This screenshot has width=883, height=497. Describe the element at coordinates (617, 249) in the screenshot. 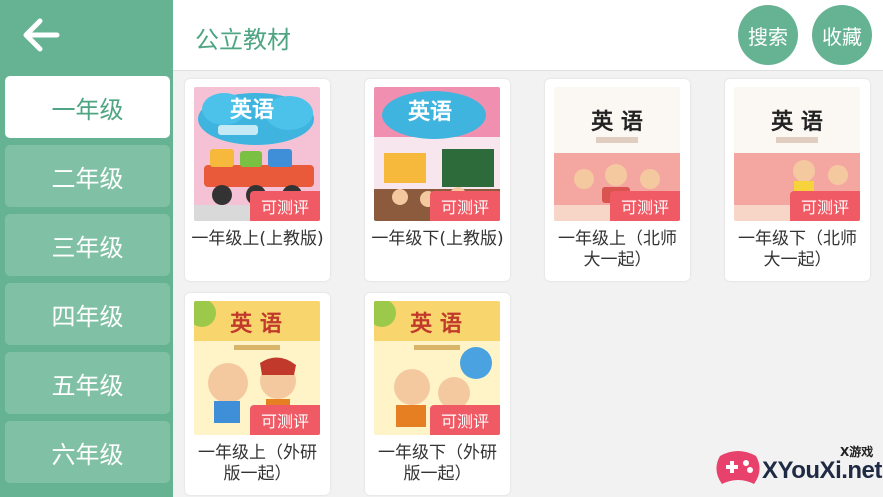

I see `book-title: 一年级上（北师大一起）` at that location.